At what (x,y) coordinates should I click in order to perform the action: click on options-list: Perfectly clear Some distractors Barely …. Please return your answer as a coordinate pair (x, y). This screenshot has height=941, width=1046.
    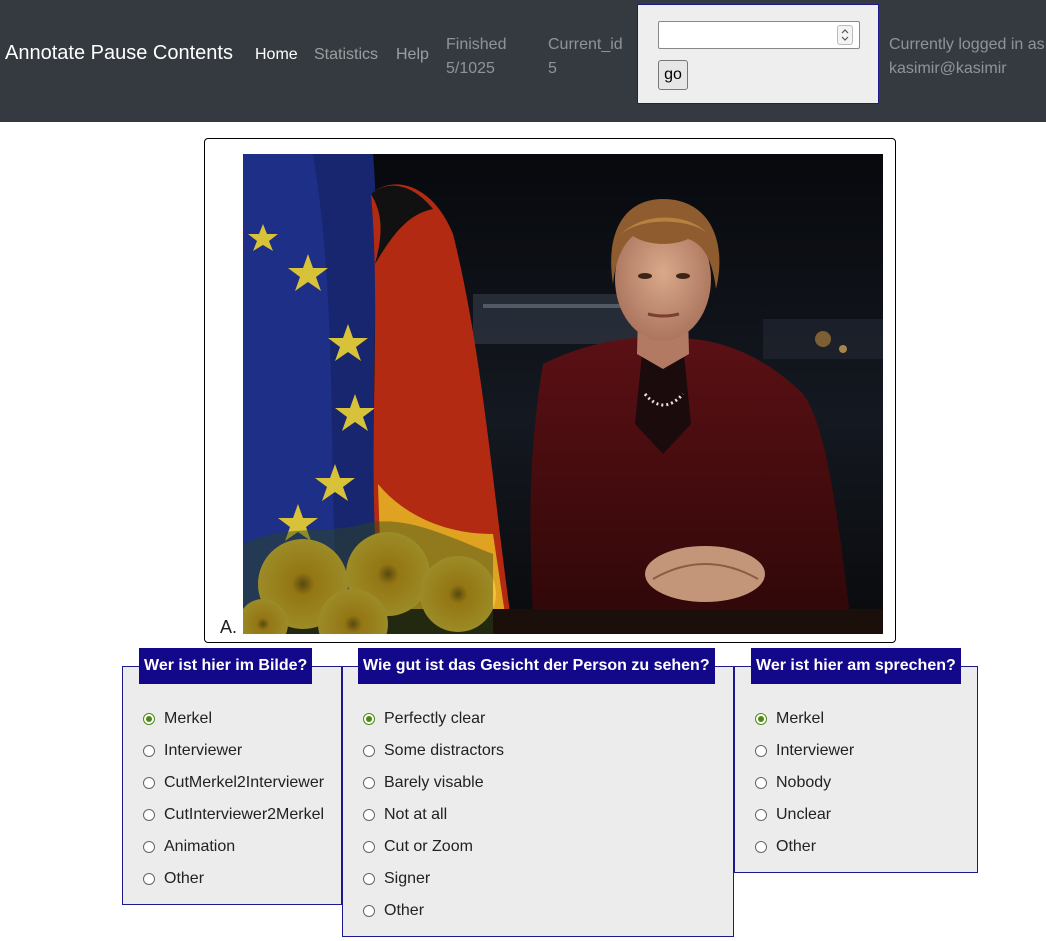
    Looking at the image, I should click on (433, 815).